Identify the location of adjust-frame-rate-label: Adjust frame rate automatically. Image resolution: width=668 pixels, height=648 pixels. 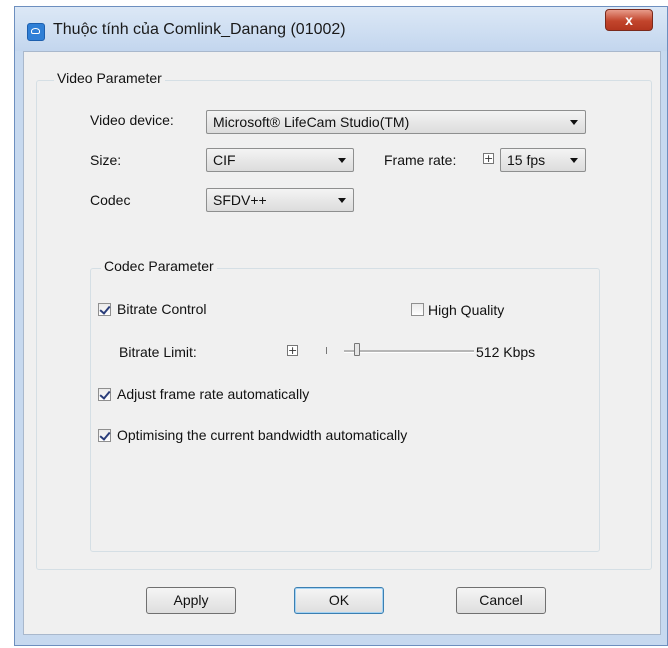
(213, 394).